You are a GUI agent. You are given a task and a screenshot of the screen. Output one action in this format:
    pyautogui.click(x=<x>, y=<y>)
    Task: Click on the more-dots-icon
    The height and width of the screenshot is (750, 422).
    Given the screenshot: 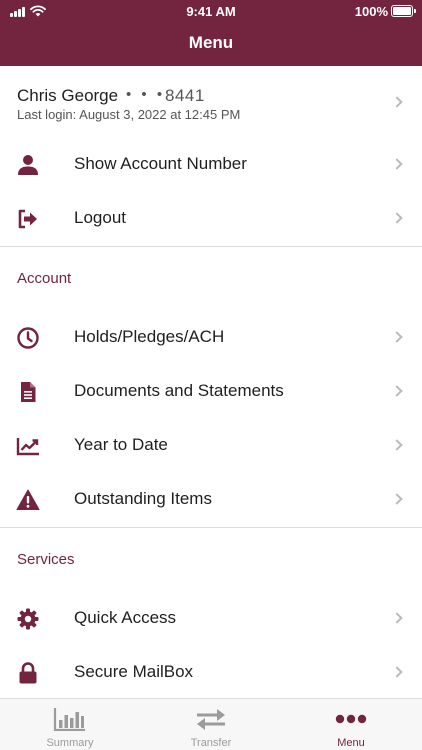 What is the action you would take?
    pyautogui.click(x=351, y=719)
    